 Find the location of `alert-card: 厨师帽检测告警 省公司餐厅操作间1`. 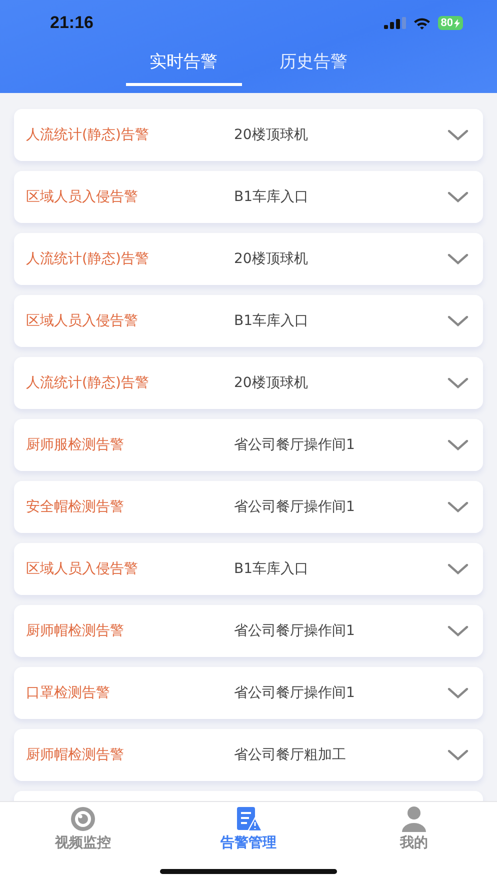

alert-card: 厨师帽检测告警 省公司餐厅操作间1 is located at coordinates (248, 631).